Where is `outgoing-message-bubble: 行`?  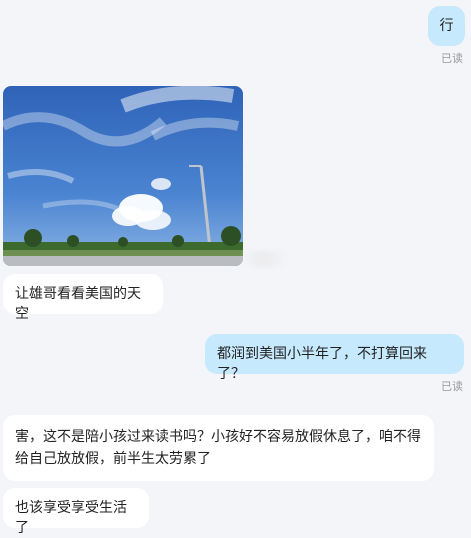
outgoing-message-bubble: 行 is located at coordinates (446, 26).